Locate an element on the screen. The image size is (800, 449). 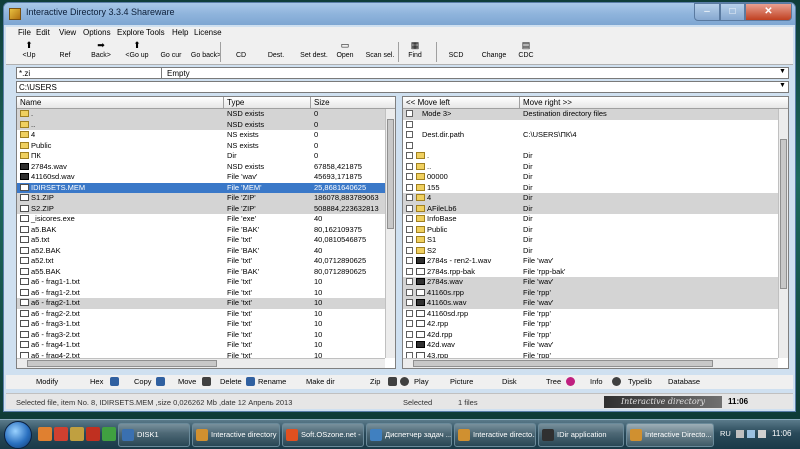
dest-file-row: AFileLb6 Dir is located at coordinates (595, 208).